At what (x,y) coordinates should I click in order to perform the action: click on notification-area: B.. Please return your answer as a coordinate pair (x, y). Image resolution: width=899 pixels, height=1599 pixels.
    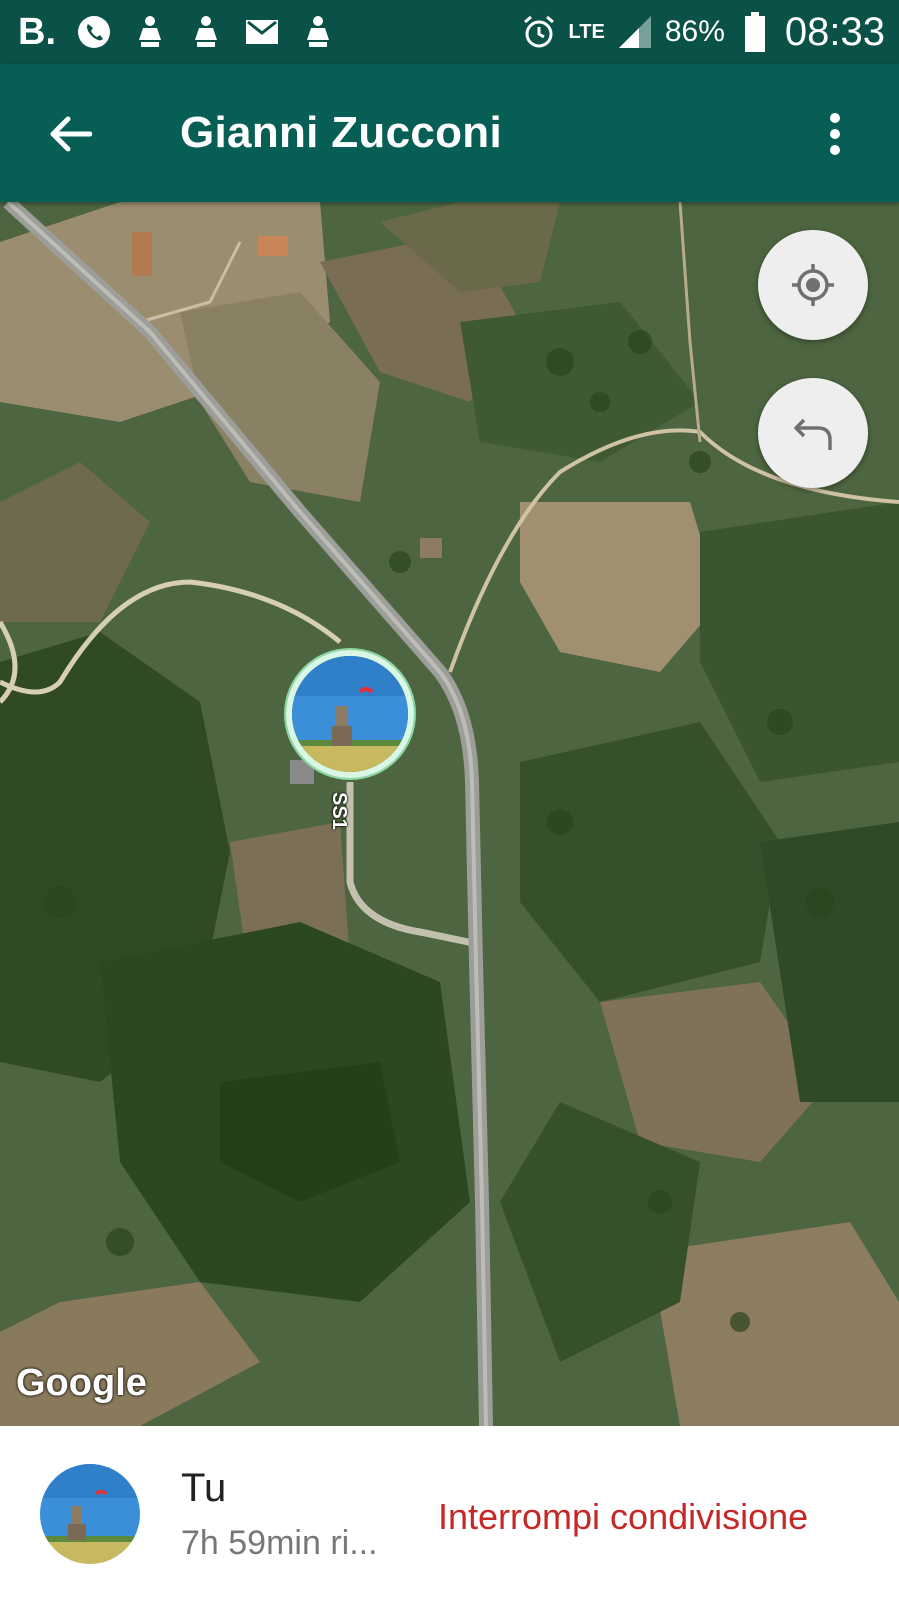
    Looking at the image, I should click on (177, 32).